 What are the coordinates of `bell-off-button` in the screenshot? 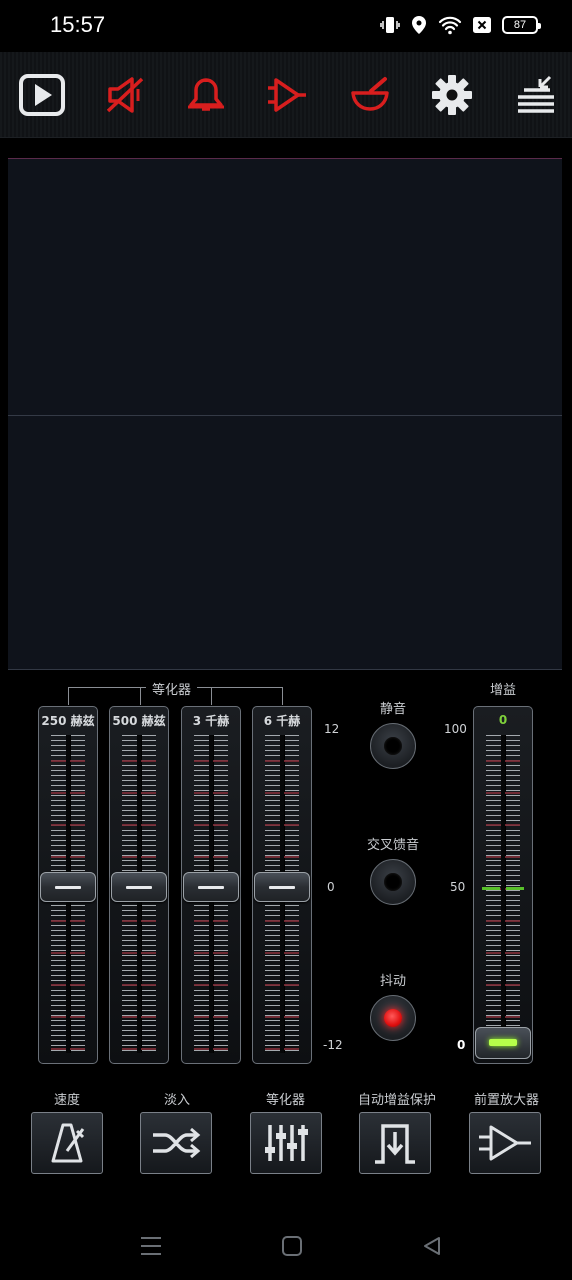 It's located at (206, 95).